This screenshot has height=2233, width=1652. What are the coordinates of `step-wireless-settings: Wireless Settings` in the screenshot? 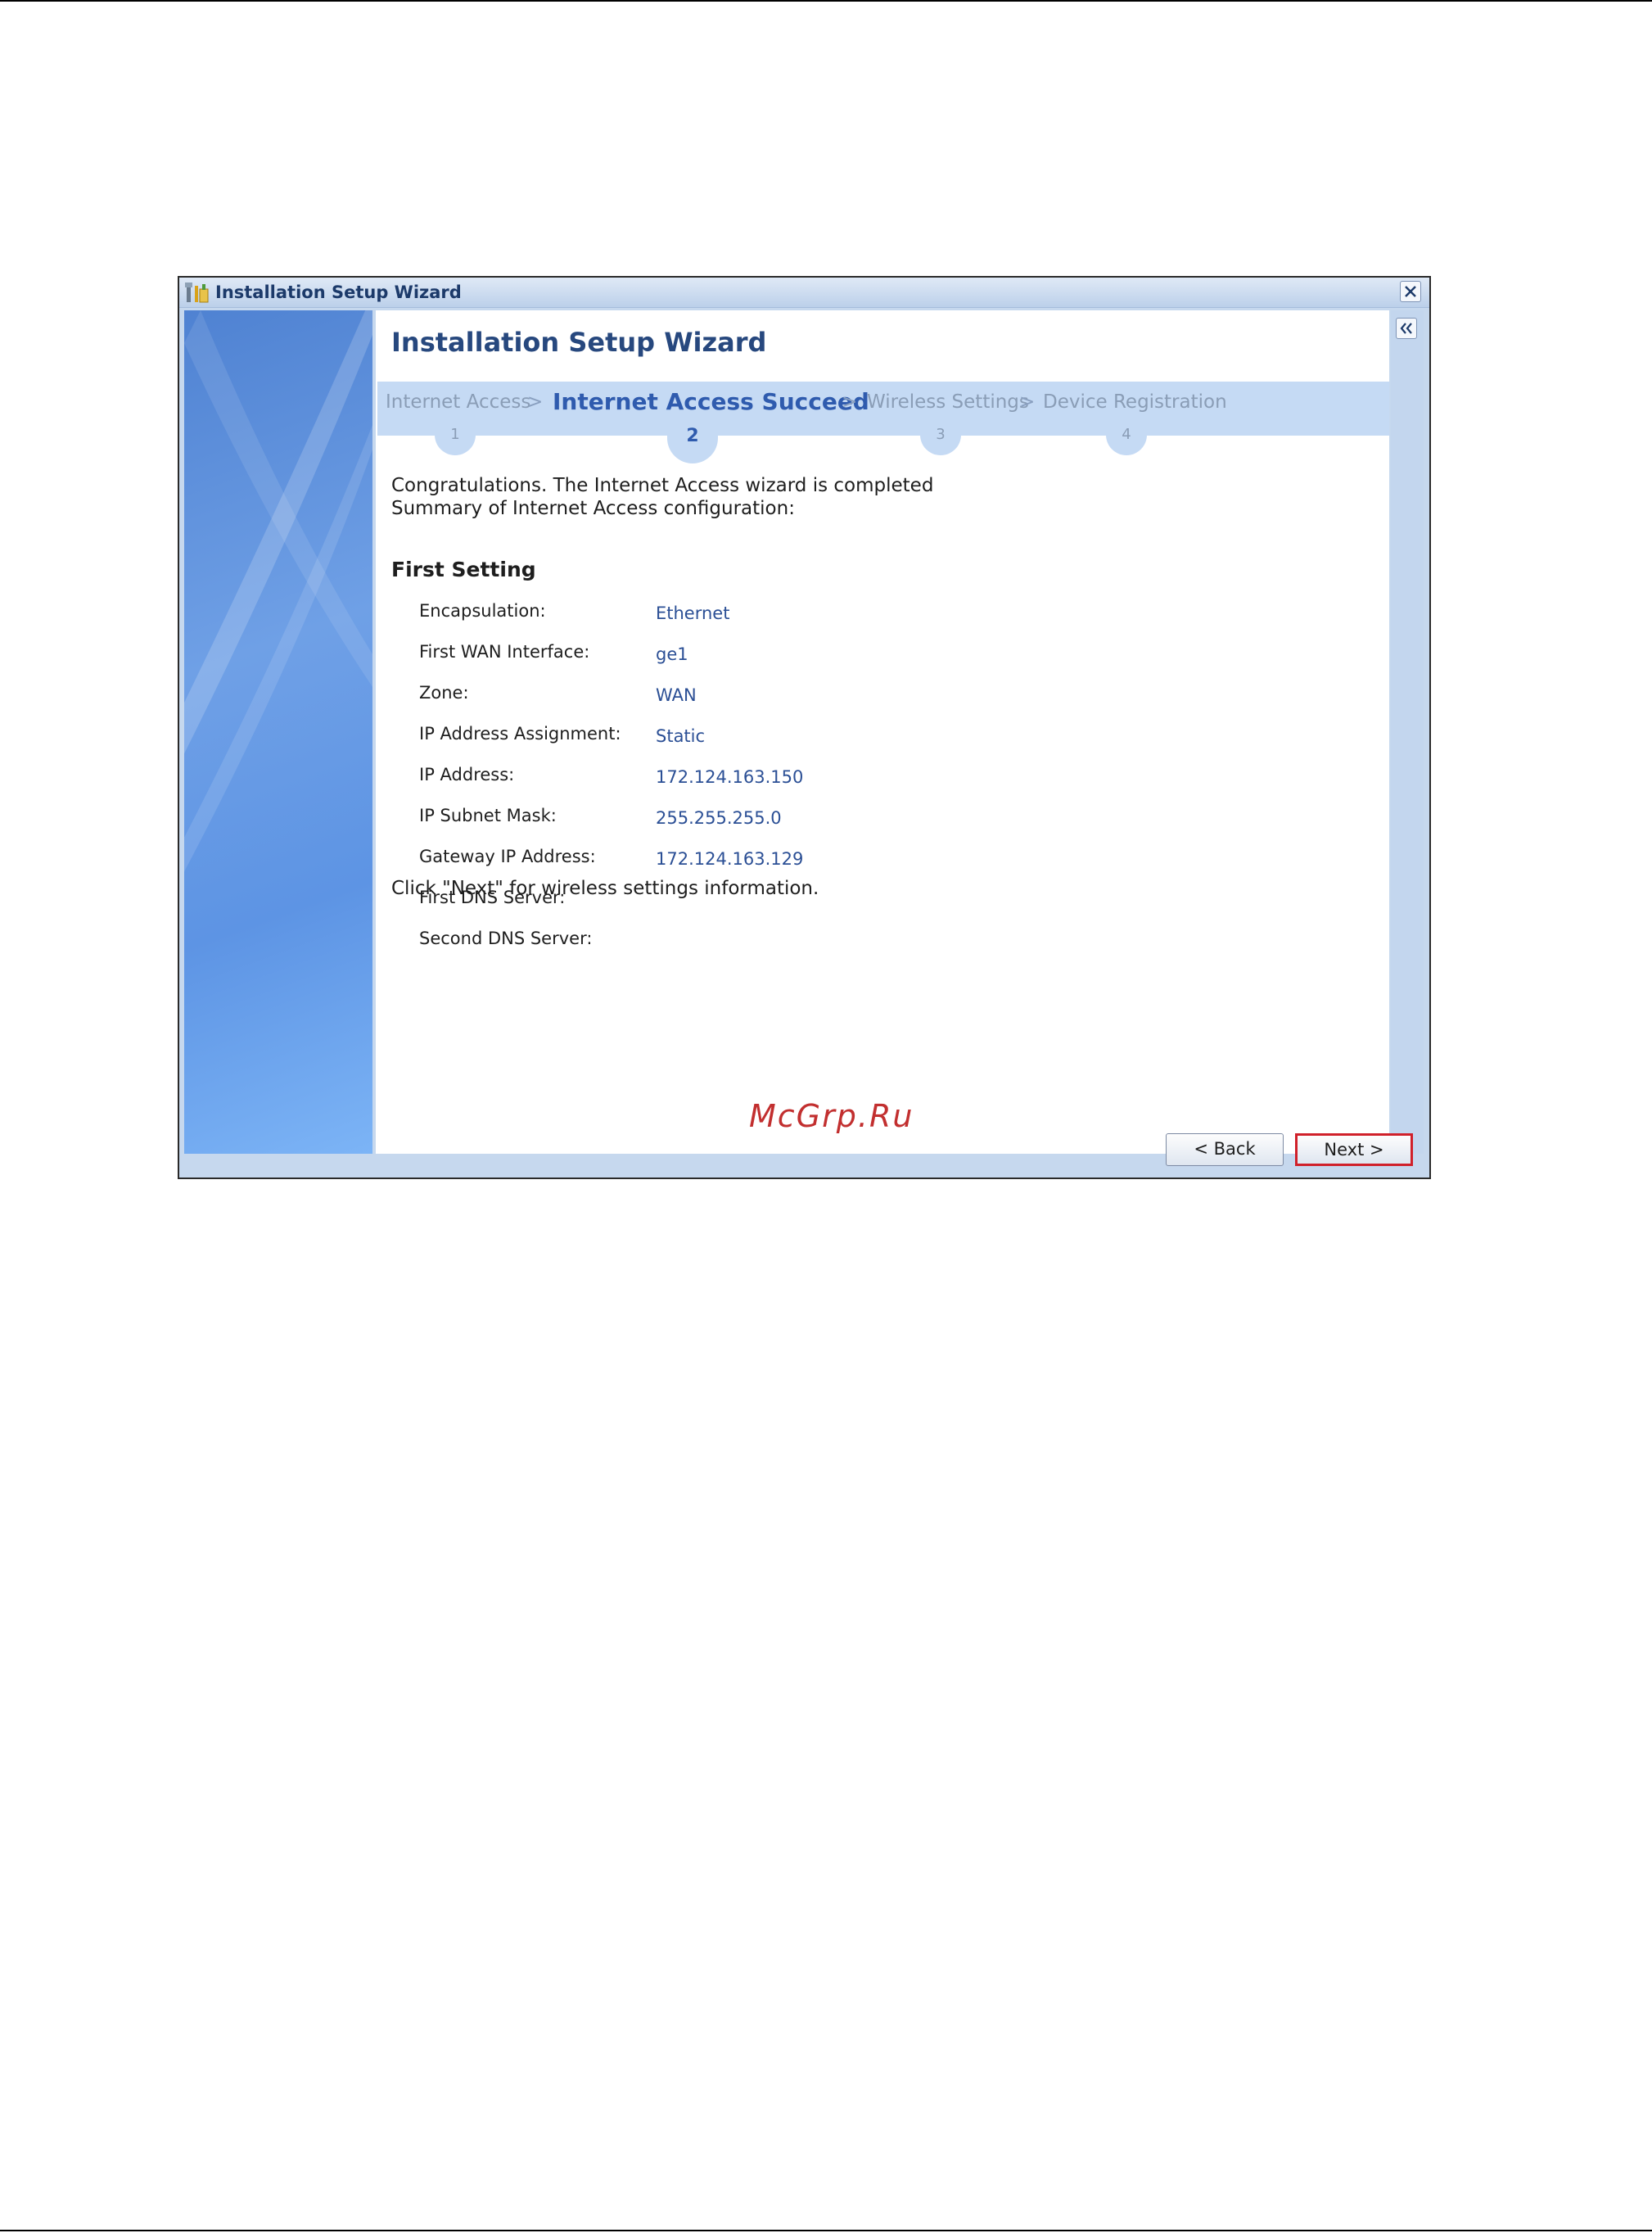 It's located at (948, 402).